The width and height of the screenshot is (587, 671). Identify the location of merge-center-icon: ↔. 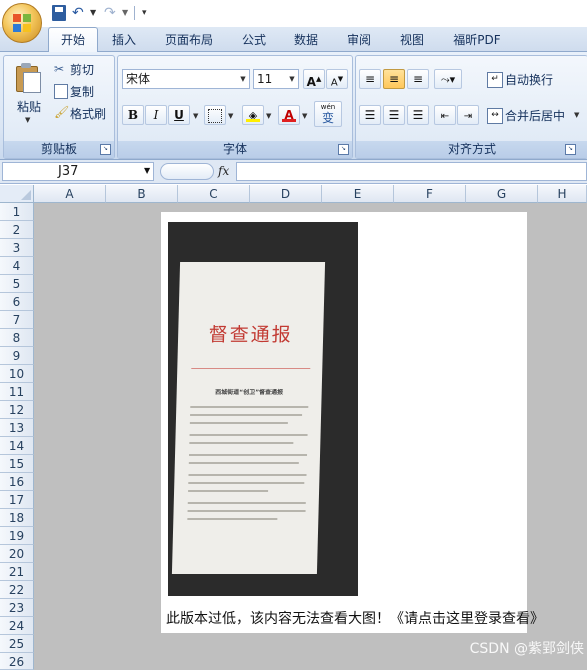
(495, 116).